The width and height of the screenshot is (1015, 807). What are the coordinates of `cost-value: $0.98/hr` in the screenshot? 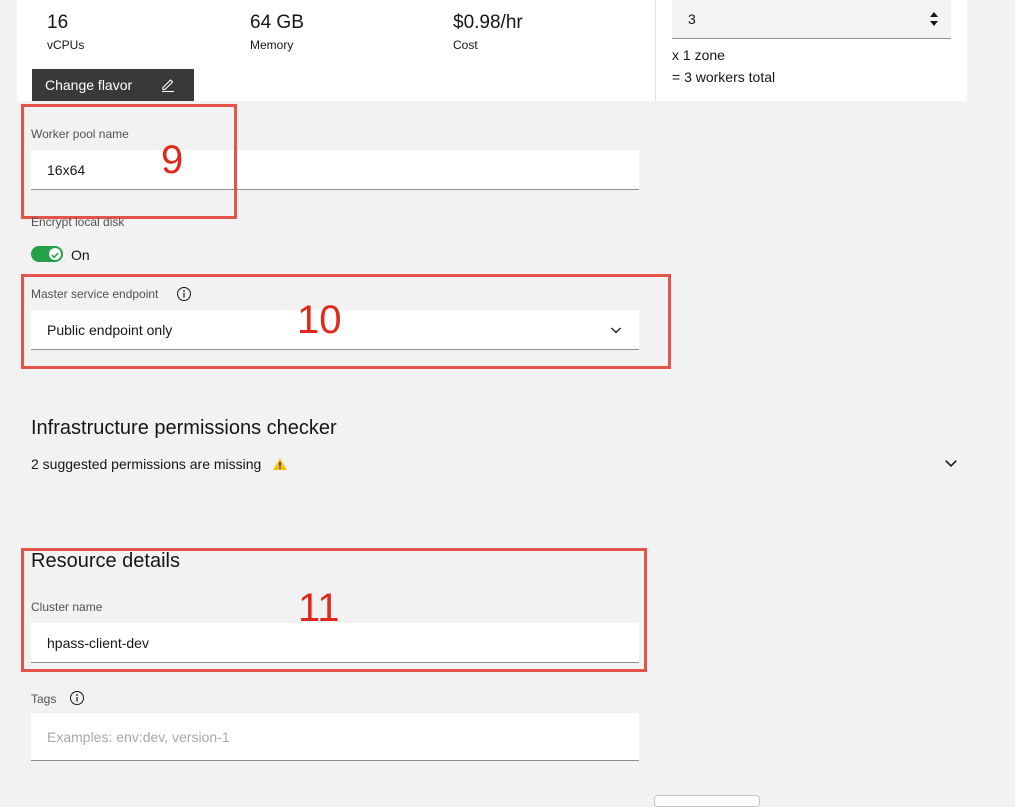 It's located at (488, 22).